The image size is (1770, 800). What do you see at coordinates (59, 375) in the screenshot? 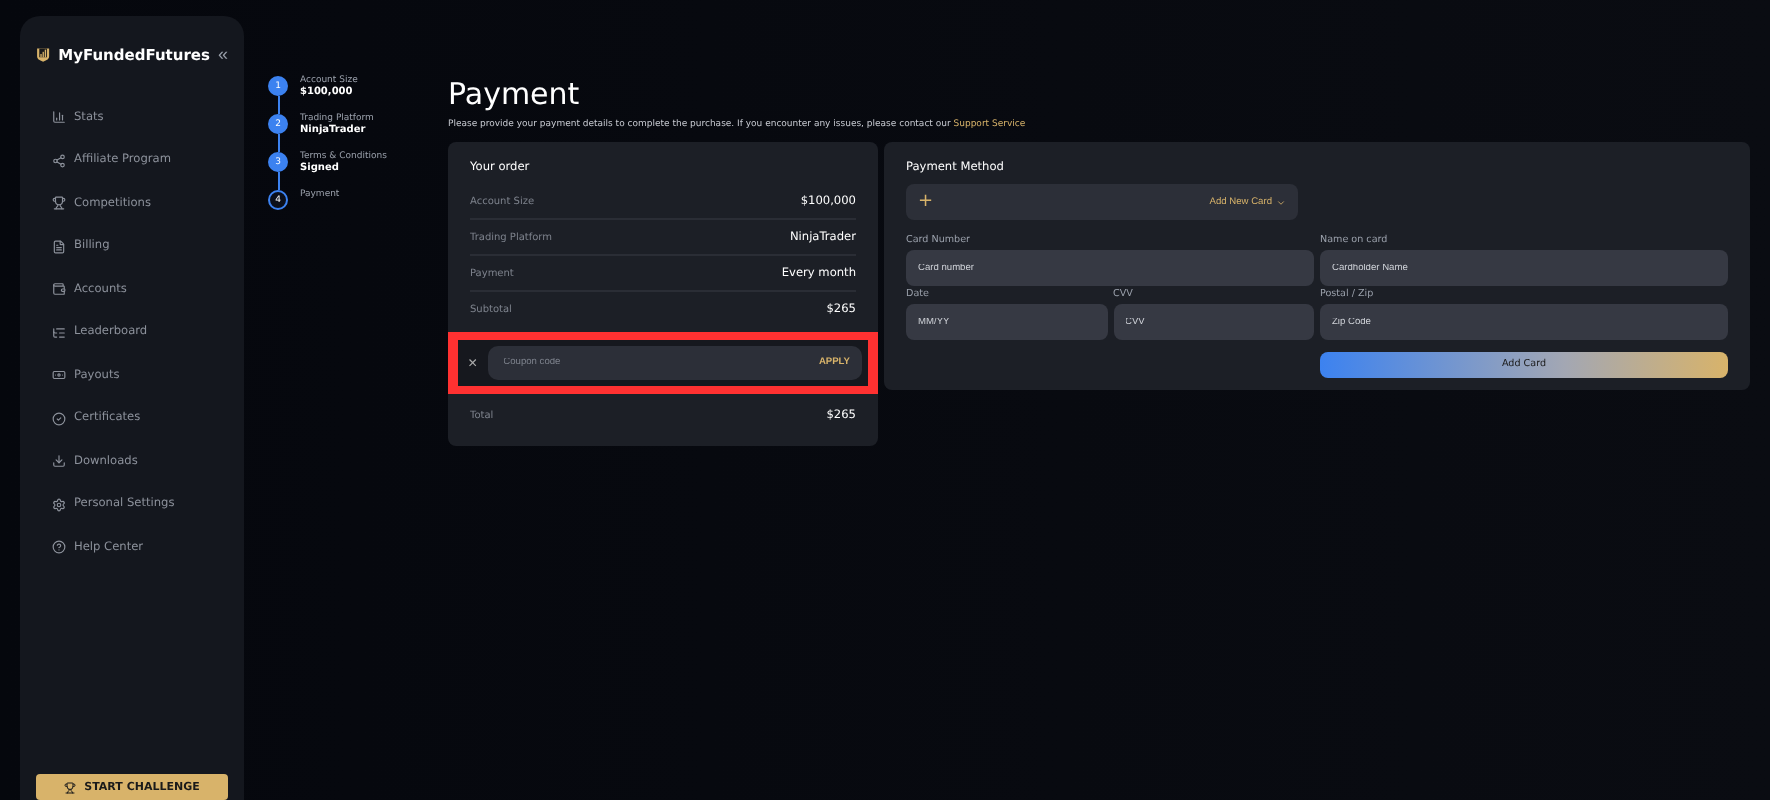
I see `banknote-icon` at bounding box center [59, 375].